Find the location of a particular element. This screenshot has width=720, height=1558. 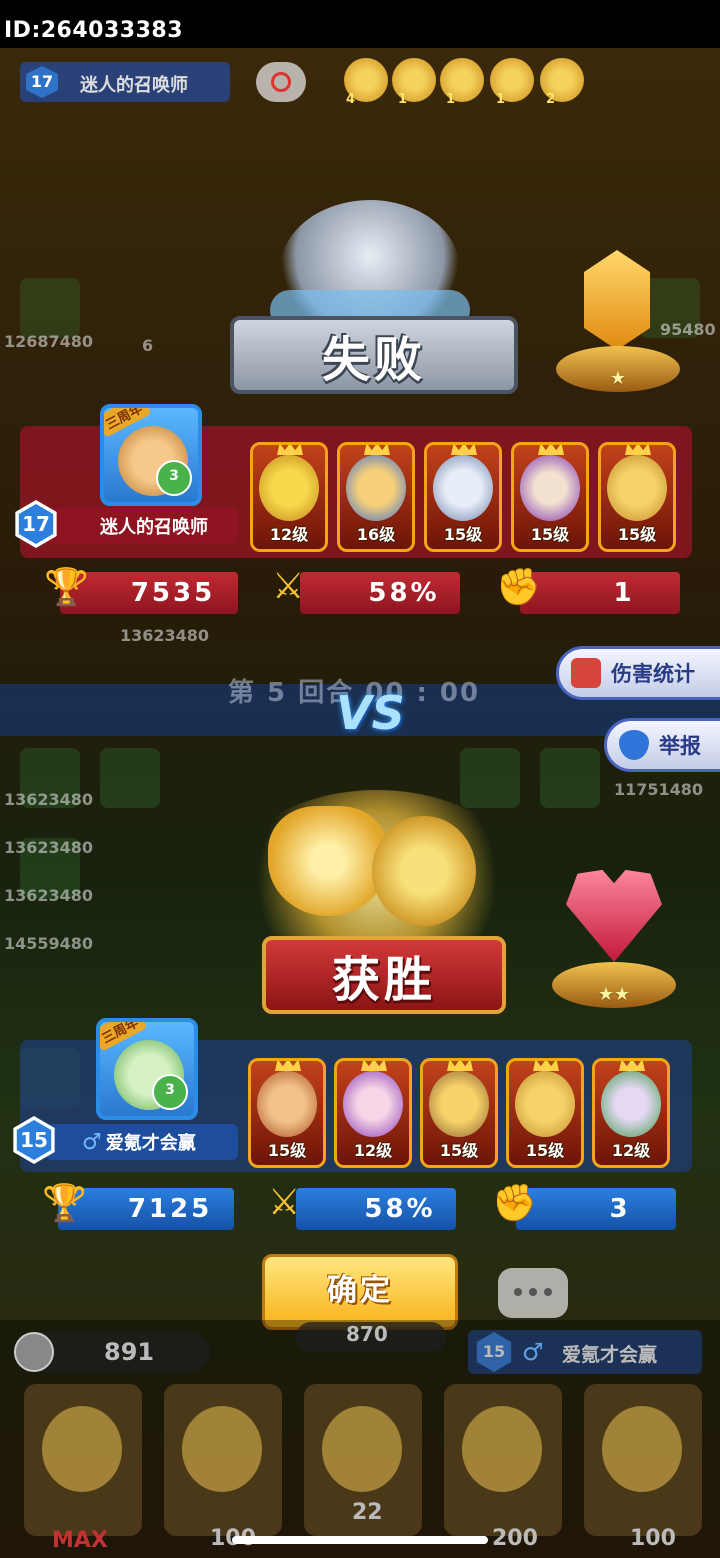

winner-avatar: 三周年 3 is located at coordinates (147, 1069).